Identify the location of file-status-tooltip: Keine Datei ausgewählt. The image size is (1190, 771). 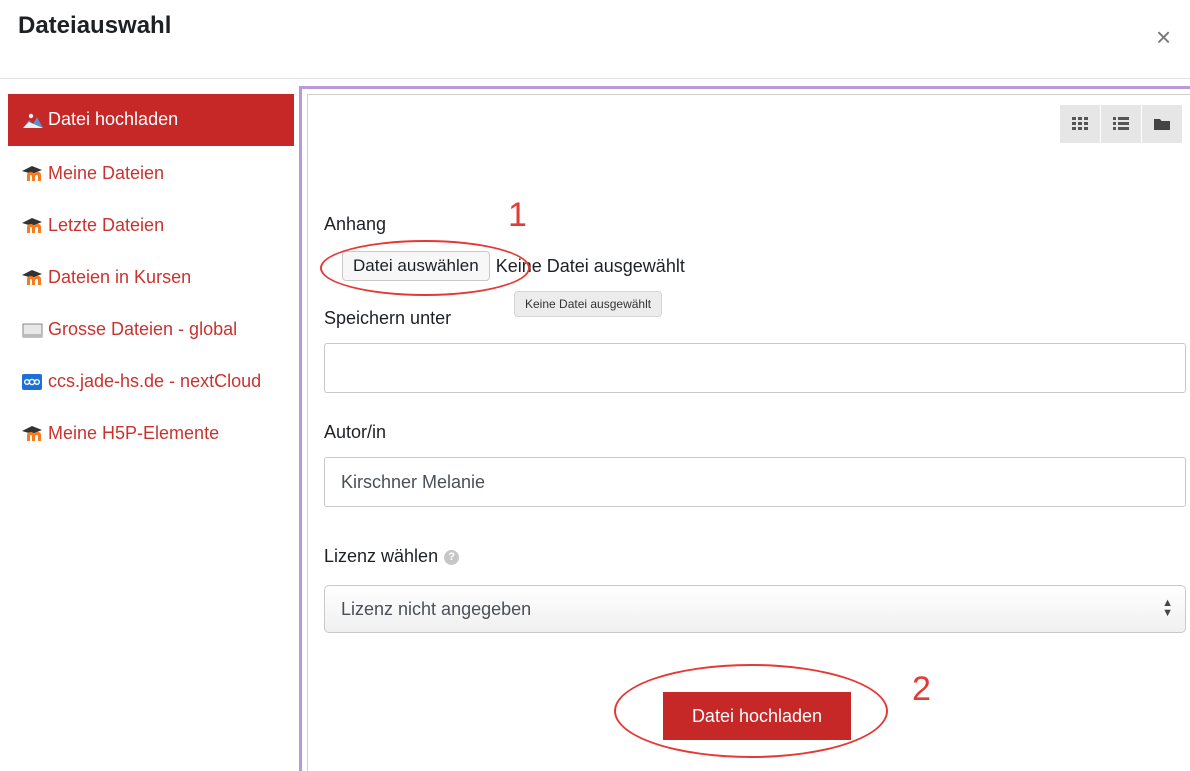
(588, 304).